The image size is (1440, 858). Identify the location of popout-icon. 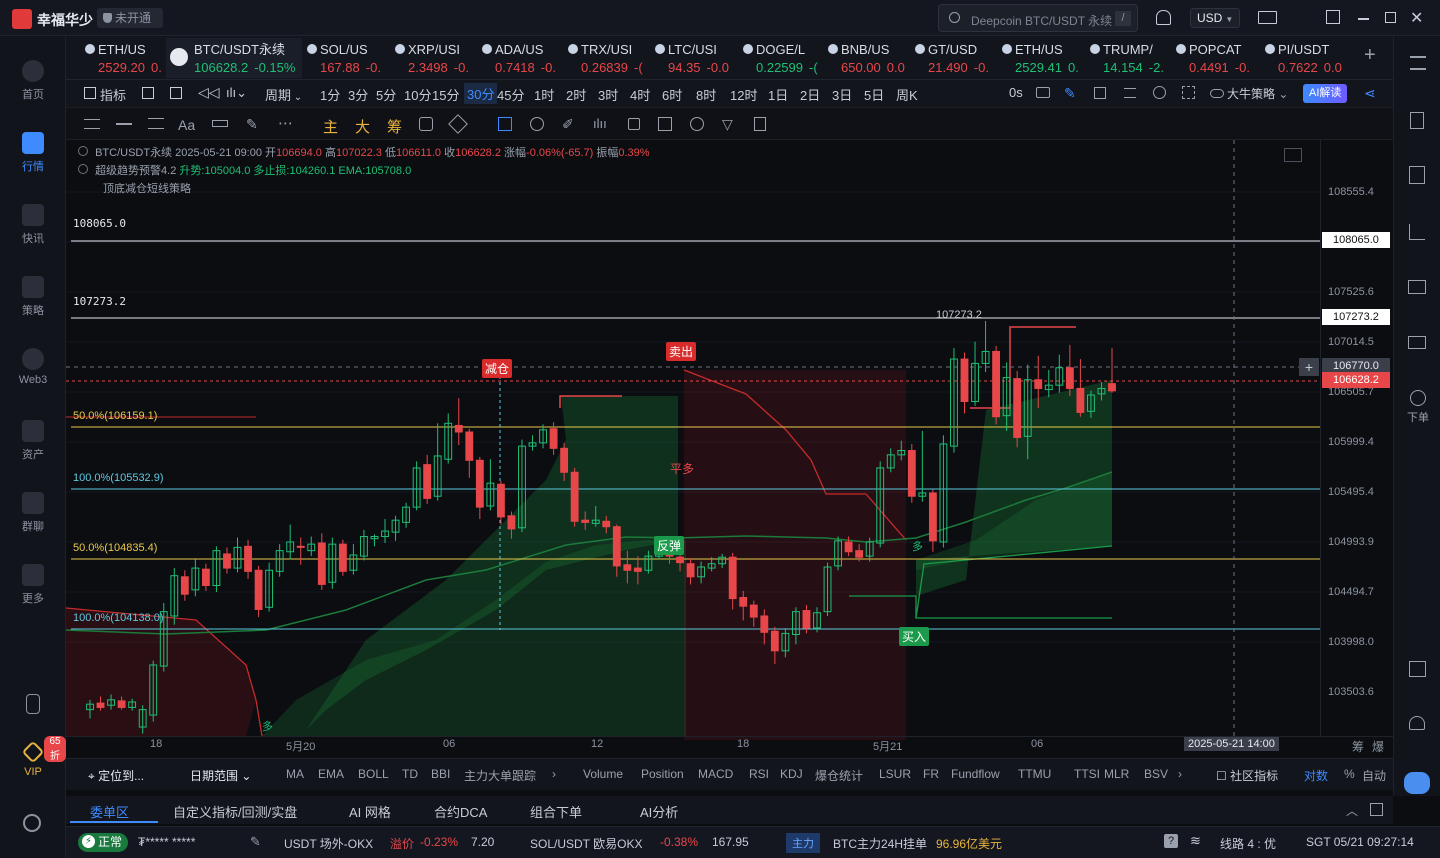
(1333, 17).